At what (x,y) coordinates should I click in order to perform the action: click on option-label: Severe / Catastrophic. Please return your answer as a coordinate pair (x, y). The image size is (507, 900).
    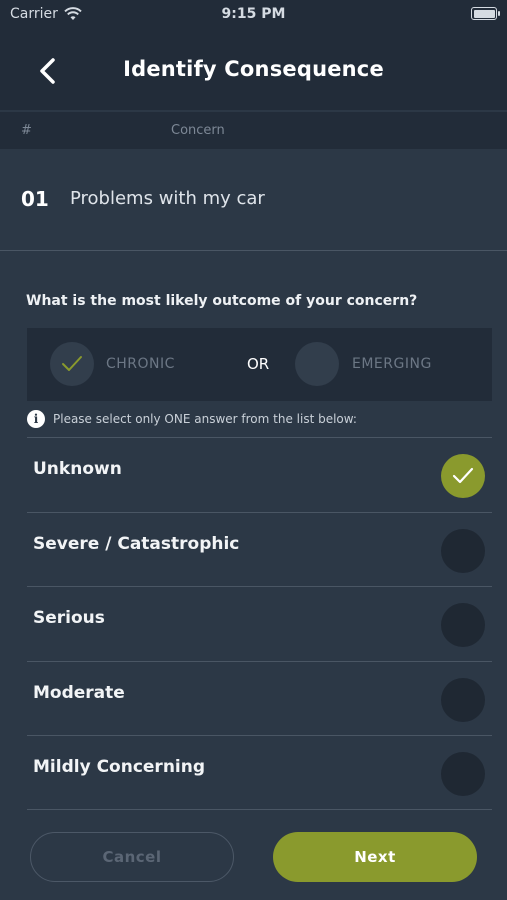
    Looking at the image, I should click on (136, 543).